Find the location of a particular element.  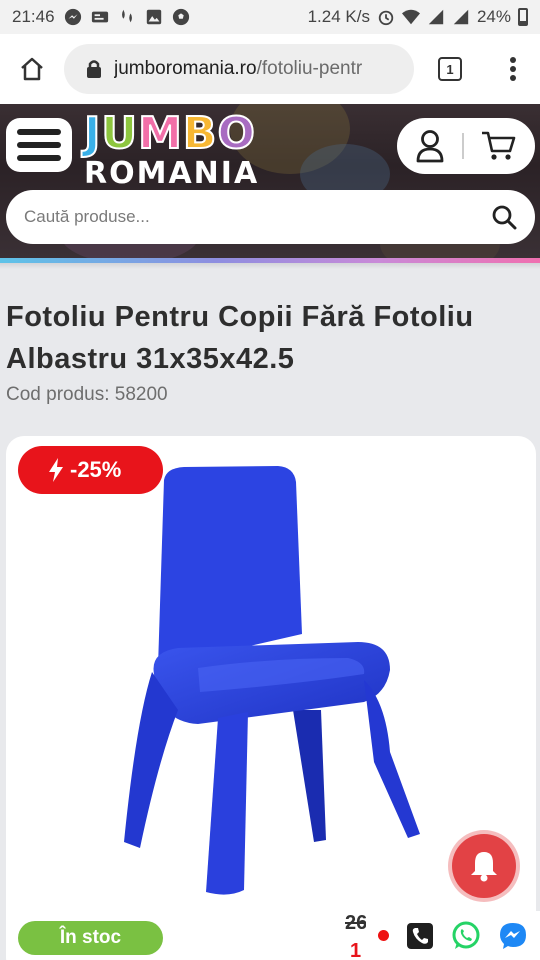

tab-count: 1 is located at coordinates (450, 69).